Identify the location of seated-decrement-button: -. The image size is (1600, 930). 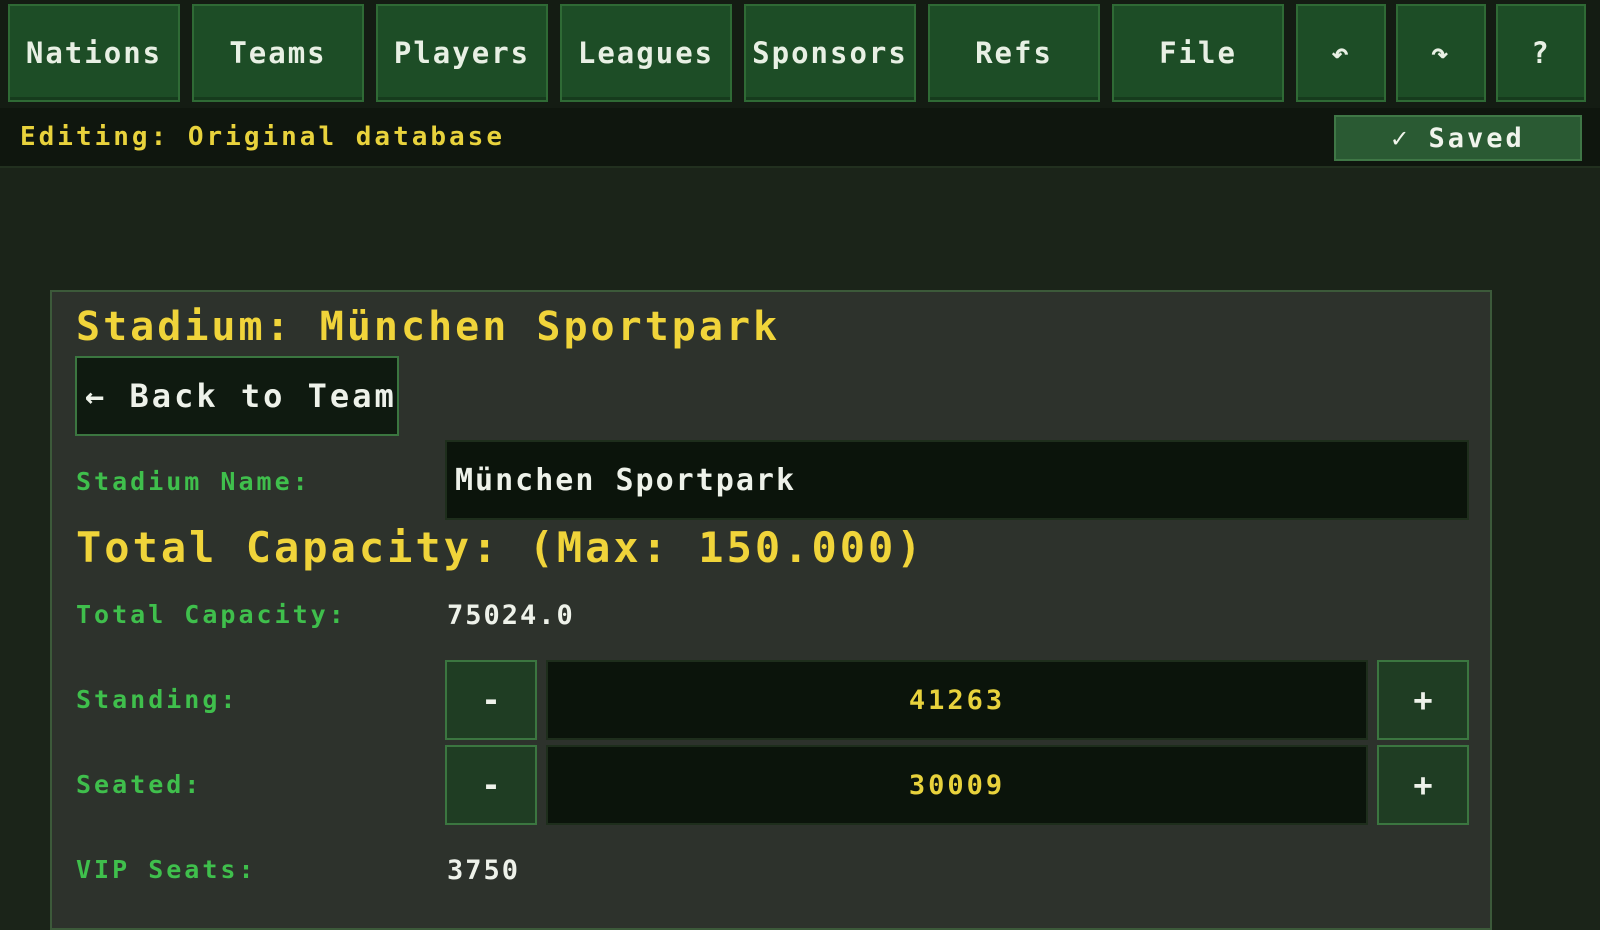
(491, 785).